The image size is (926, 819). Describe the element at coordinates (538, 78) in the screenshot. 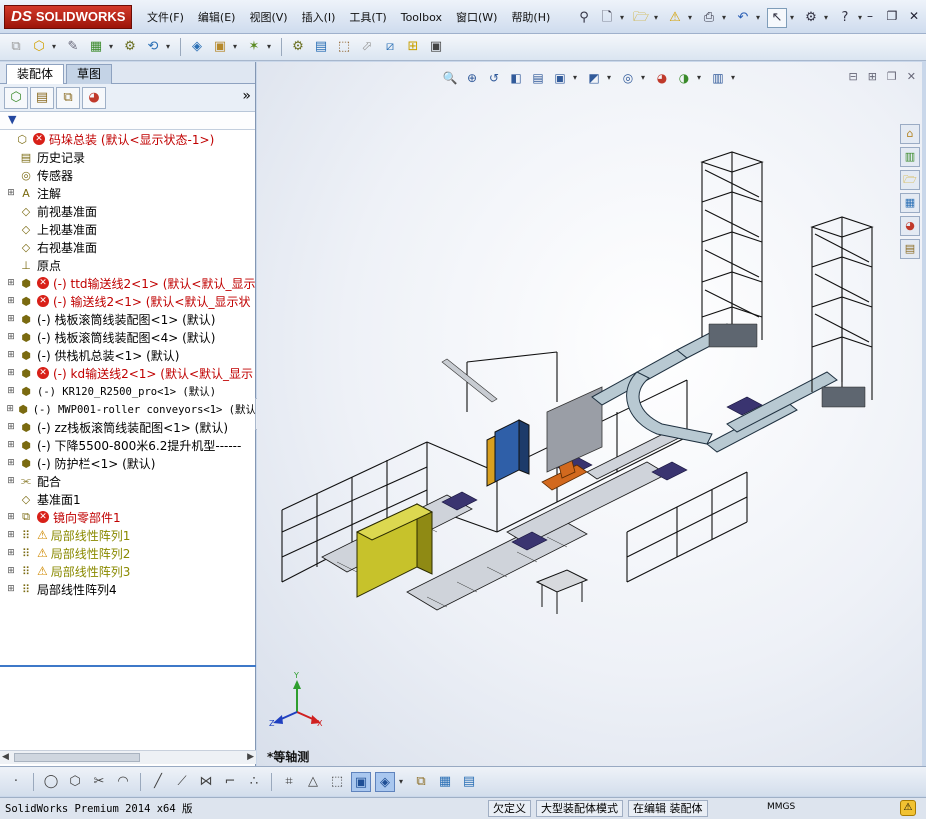

I see `dynamic-annotation-icon: ▤` at that location.